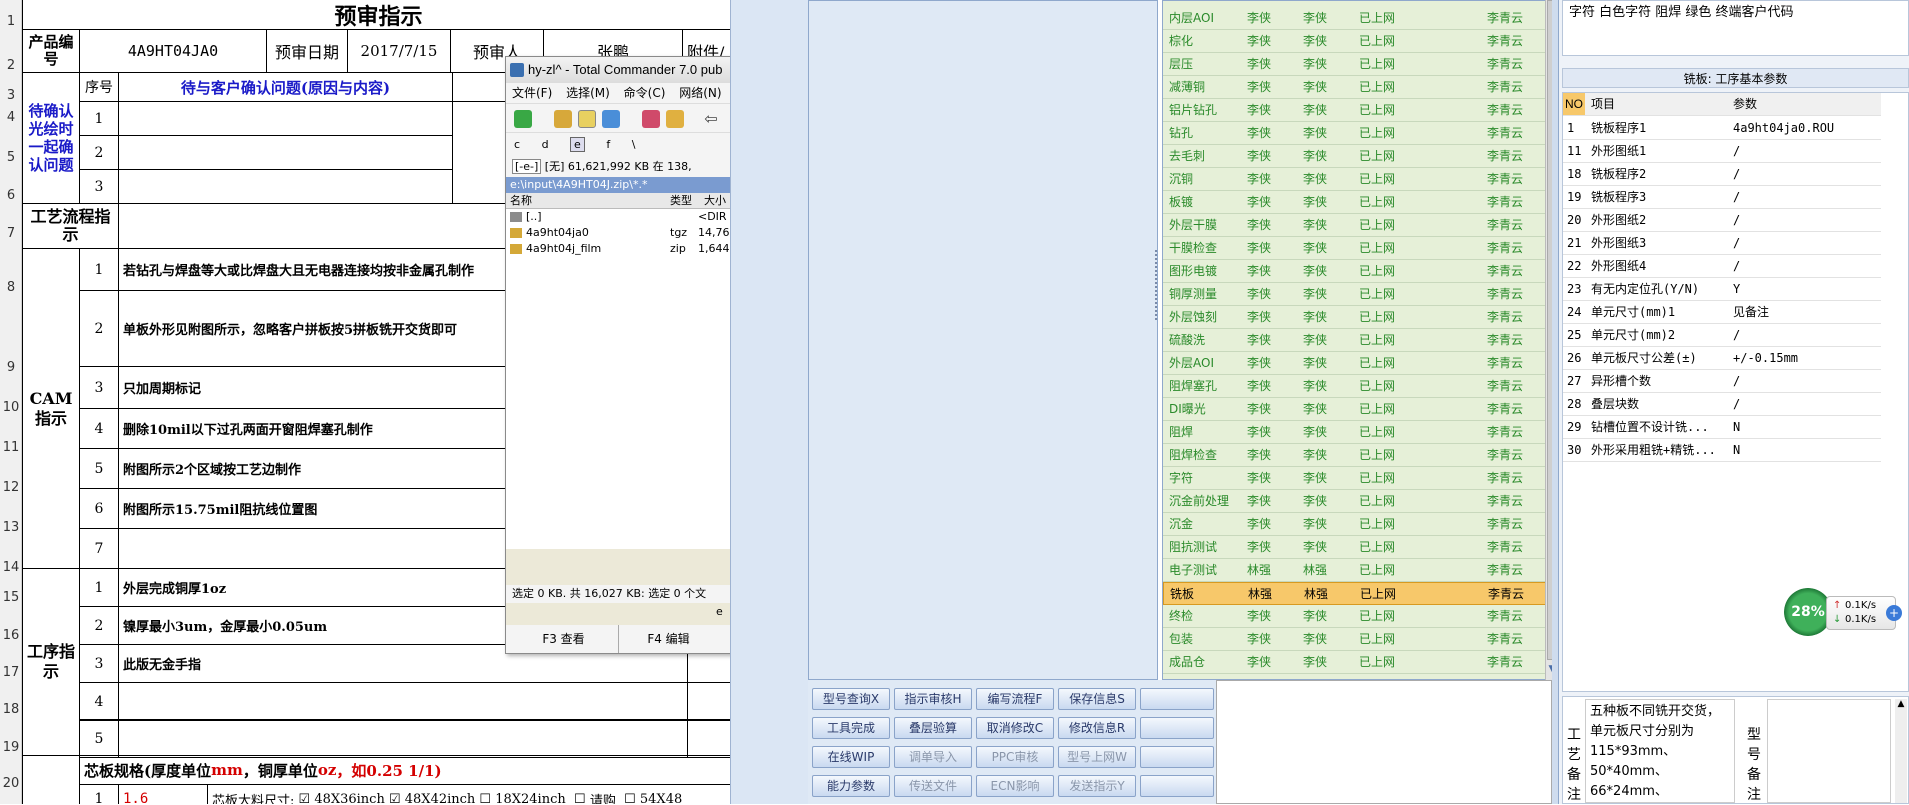 The image size is (1909, 805). I want to click on row-number: 17, so click(11, 672).